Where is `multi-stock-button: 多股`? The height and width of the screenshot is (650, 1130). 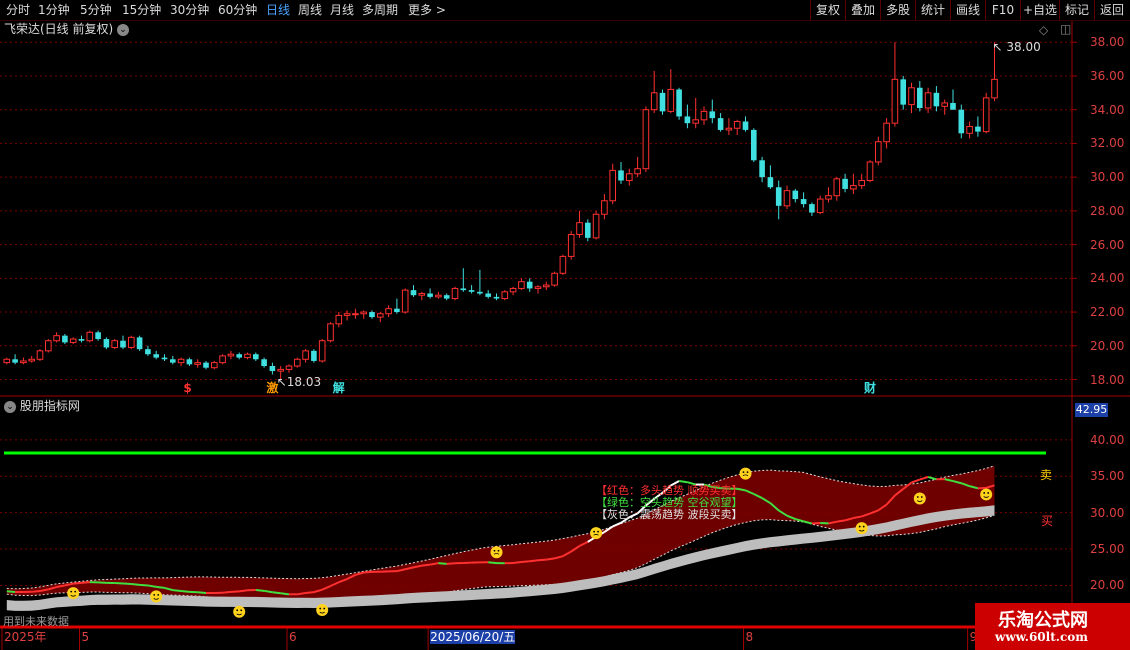
multi-stock-button: 多股 is located at coordinates (897, 10).